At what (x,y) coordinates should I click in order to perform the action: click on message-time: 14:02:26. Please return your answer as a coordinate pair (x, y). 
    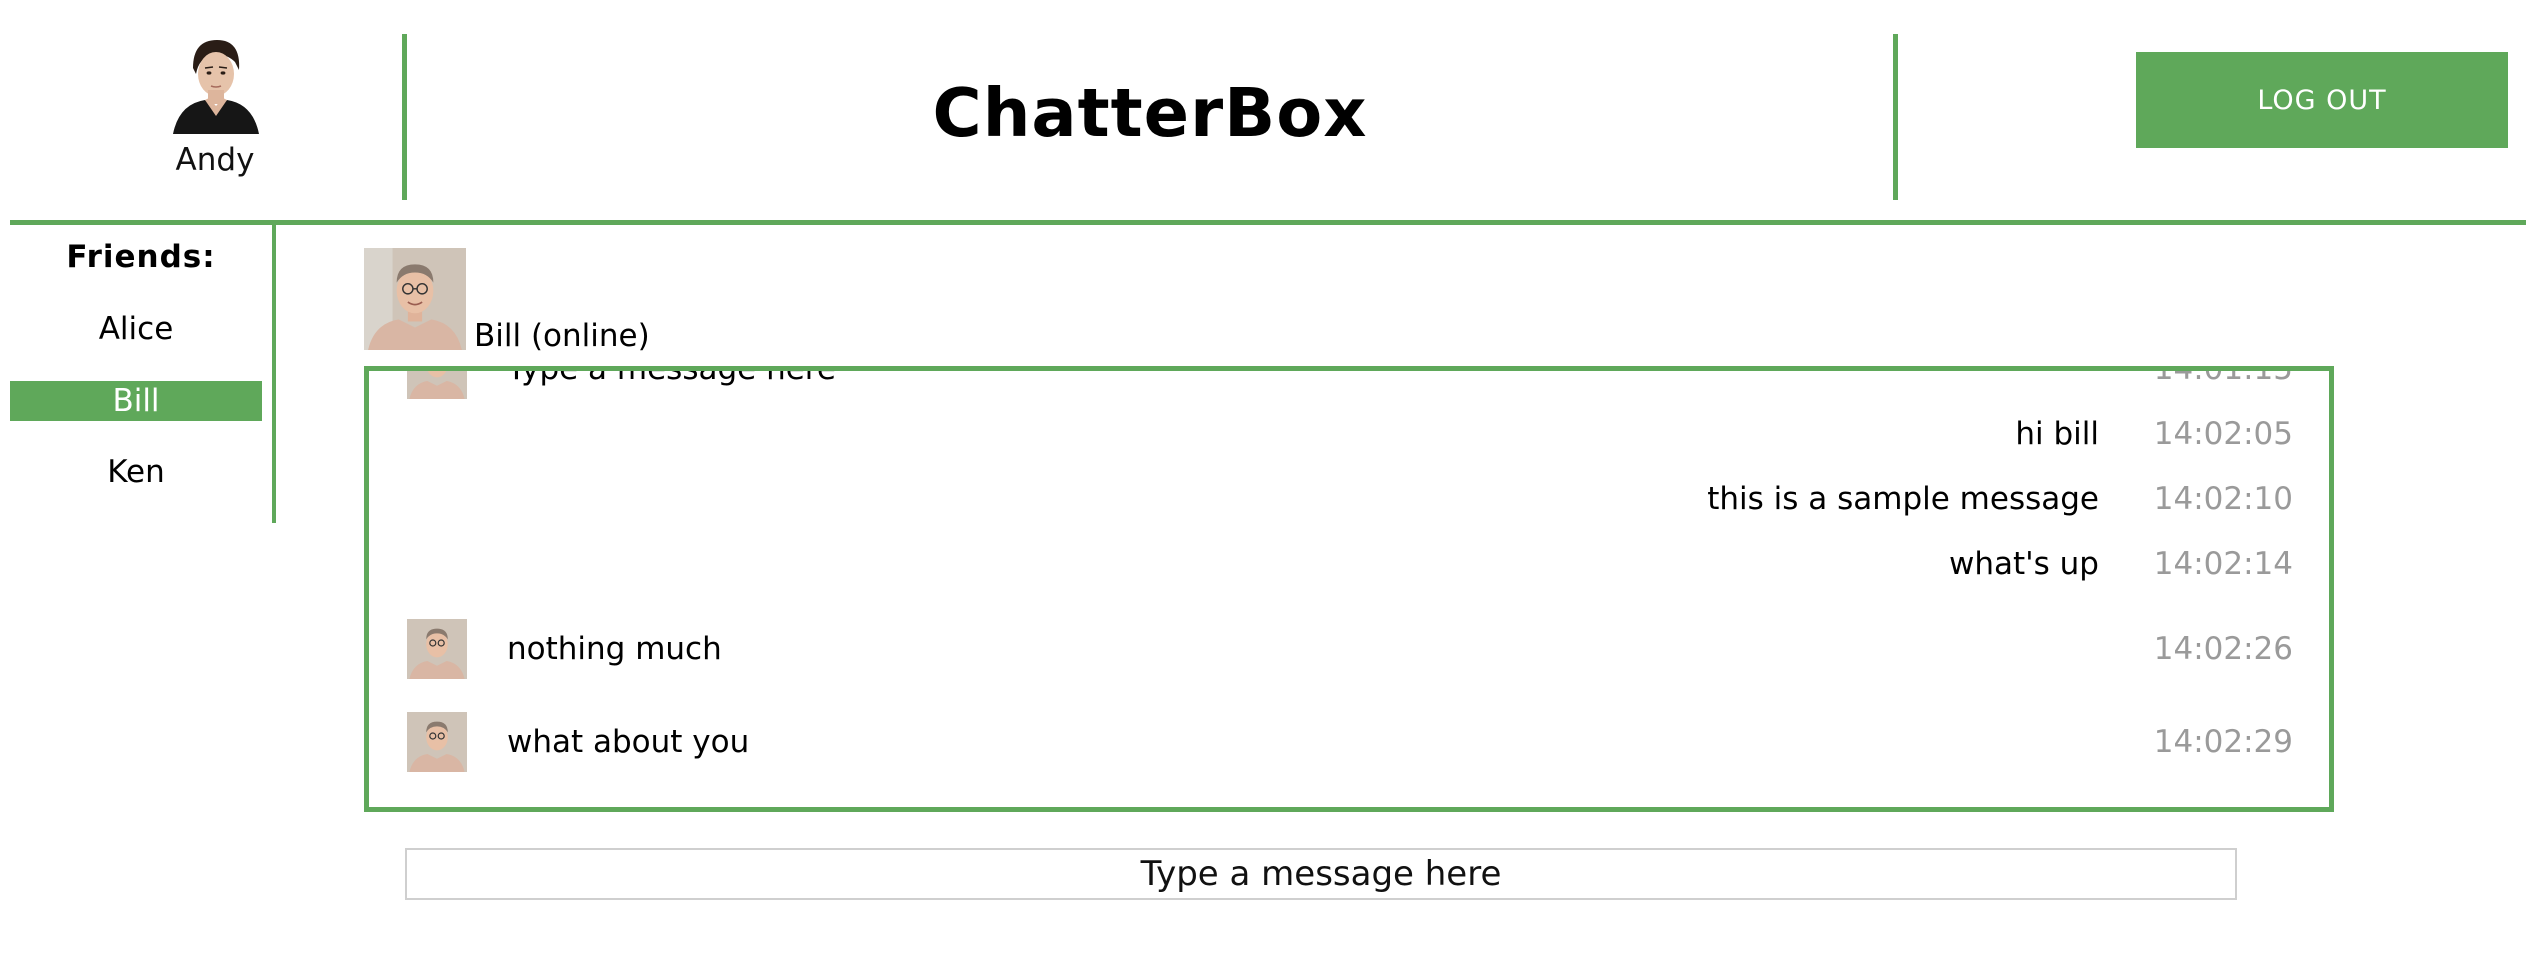
    Looking at the image, I should click on (2223, 649).